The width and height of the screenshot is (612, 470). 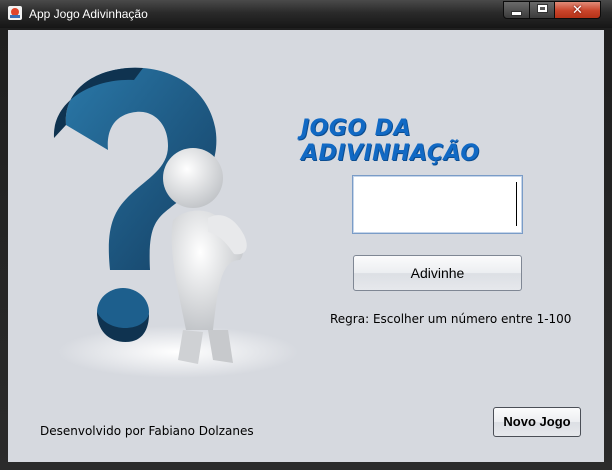 What do you see at coordinates (516, 13) in the screenshot?
I see `minimize-icon` at bounding box center [516, 13].